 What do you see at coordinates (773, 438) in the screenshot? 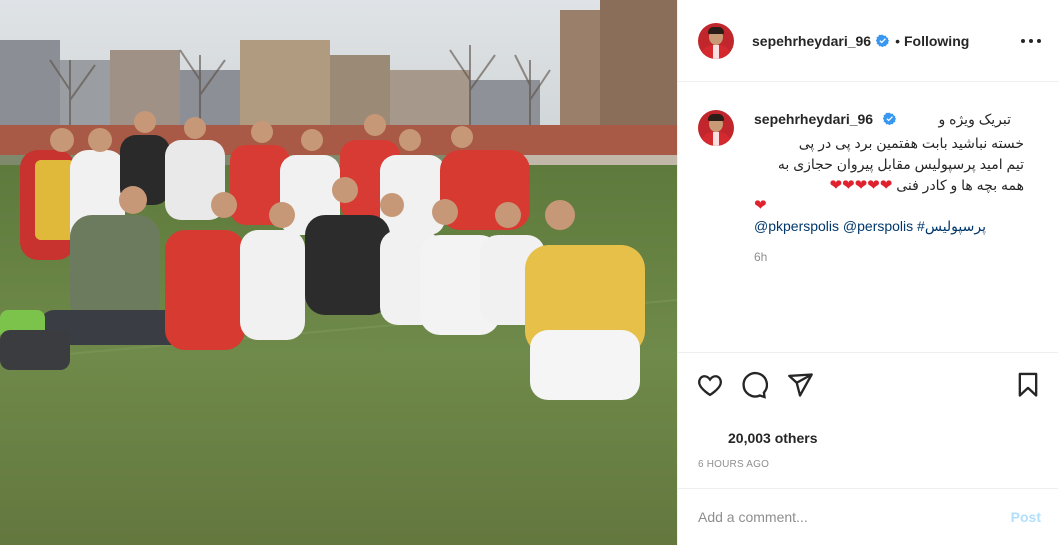
I see `likes-count: 20,003 others` at bounding box center [773, 438].